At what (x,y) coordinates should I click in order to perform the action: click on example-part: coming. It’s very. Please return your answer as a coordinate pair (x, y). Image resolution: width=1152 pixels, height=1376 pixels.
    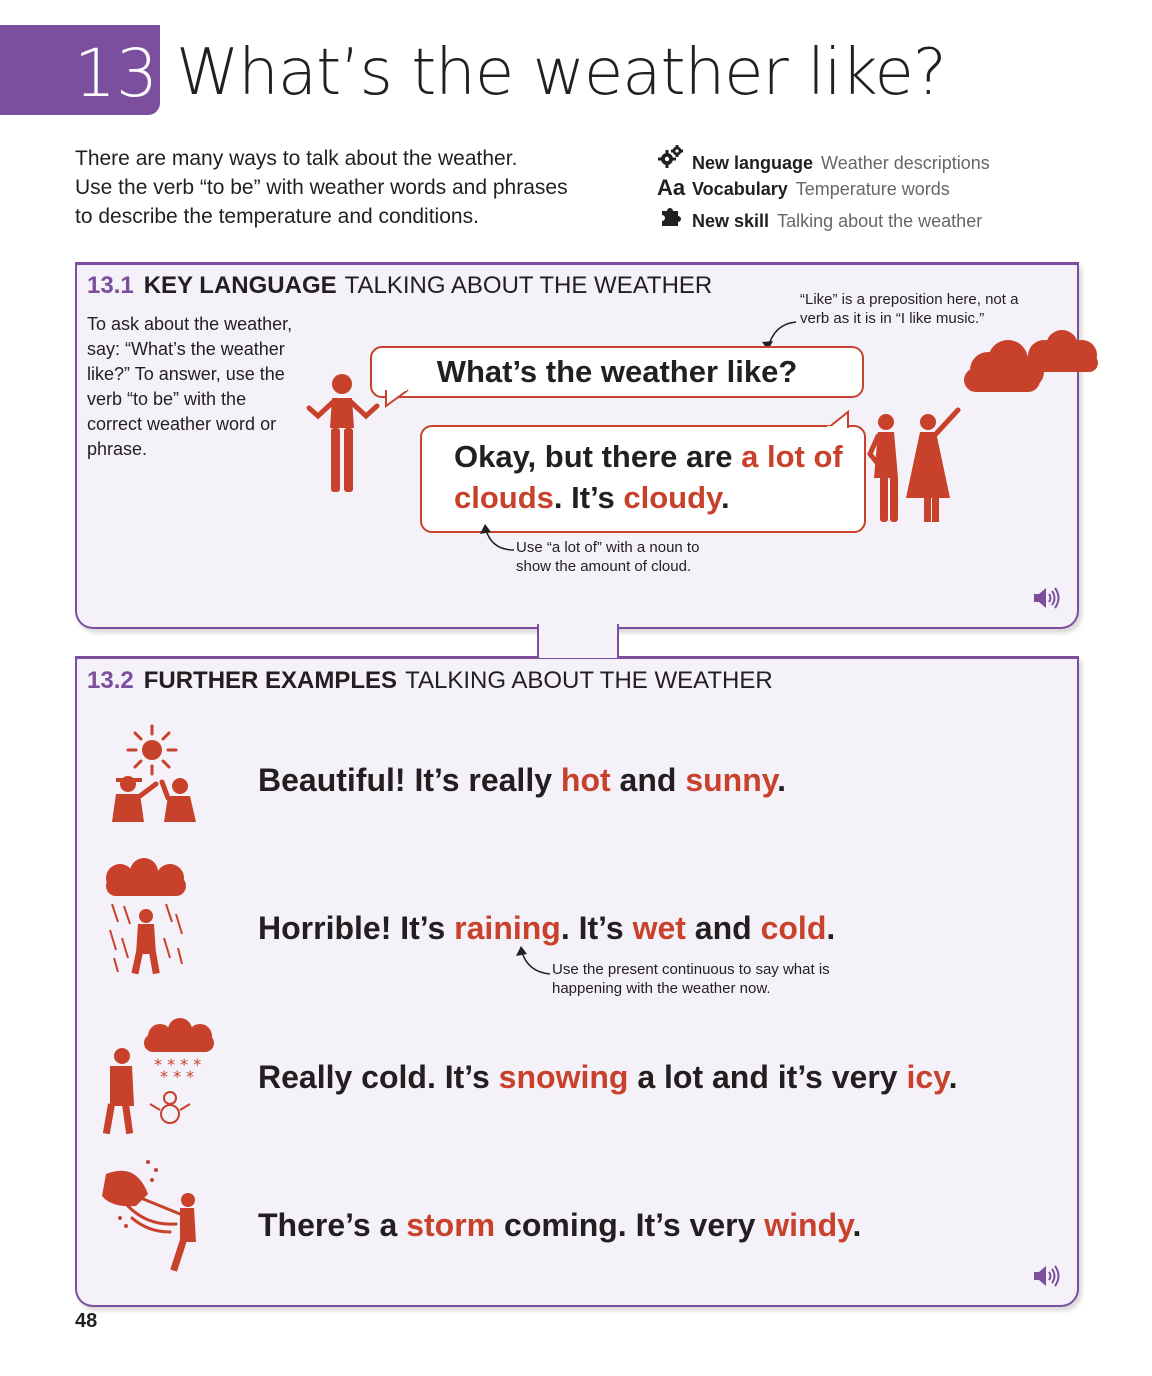
    Looking at the image, I should click on (630, 1225).